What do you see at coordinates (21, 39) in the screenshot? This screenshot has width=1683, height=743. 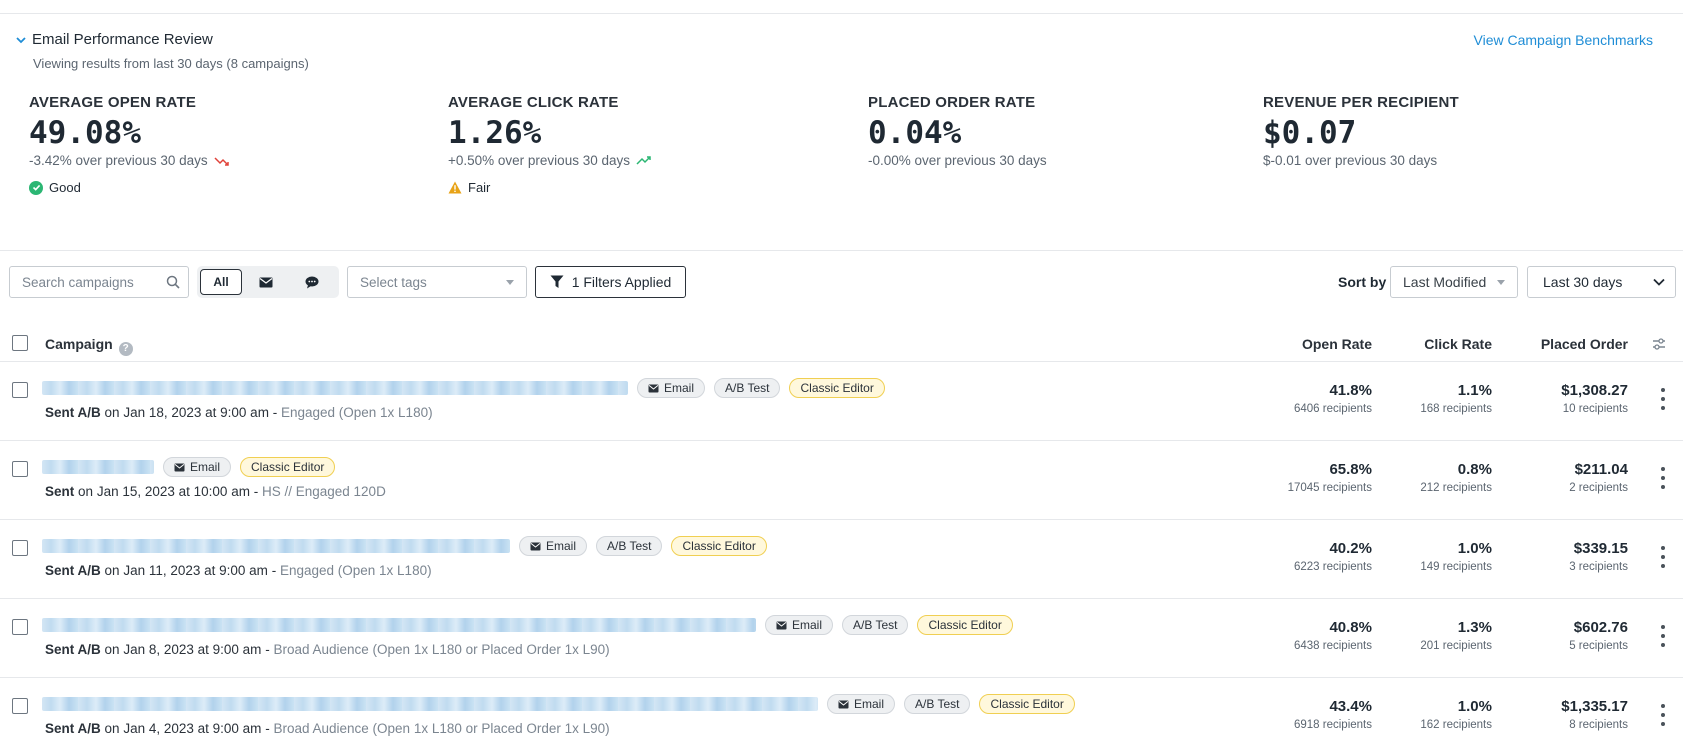 I see `chevron-down-icon` at bounding box center [21, 39].